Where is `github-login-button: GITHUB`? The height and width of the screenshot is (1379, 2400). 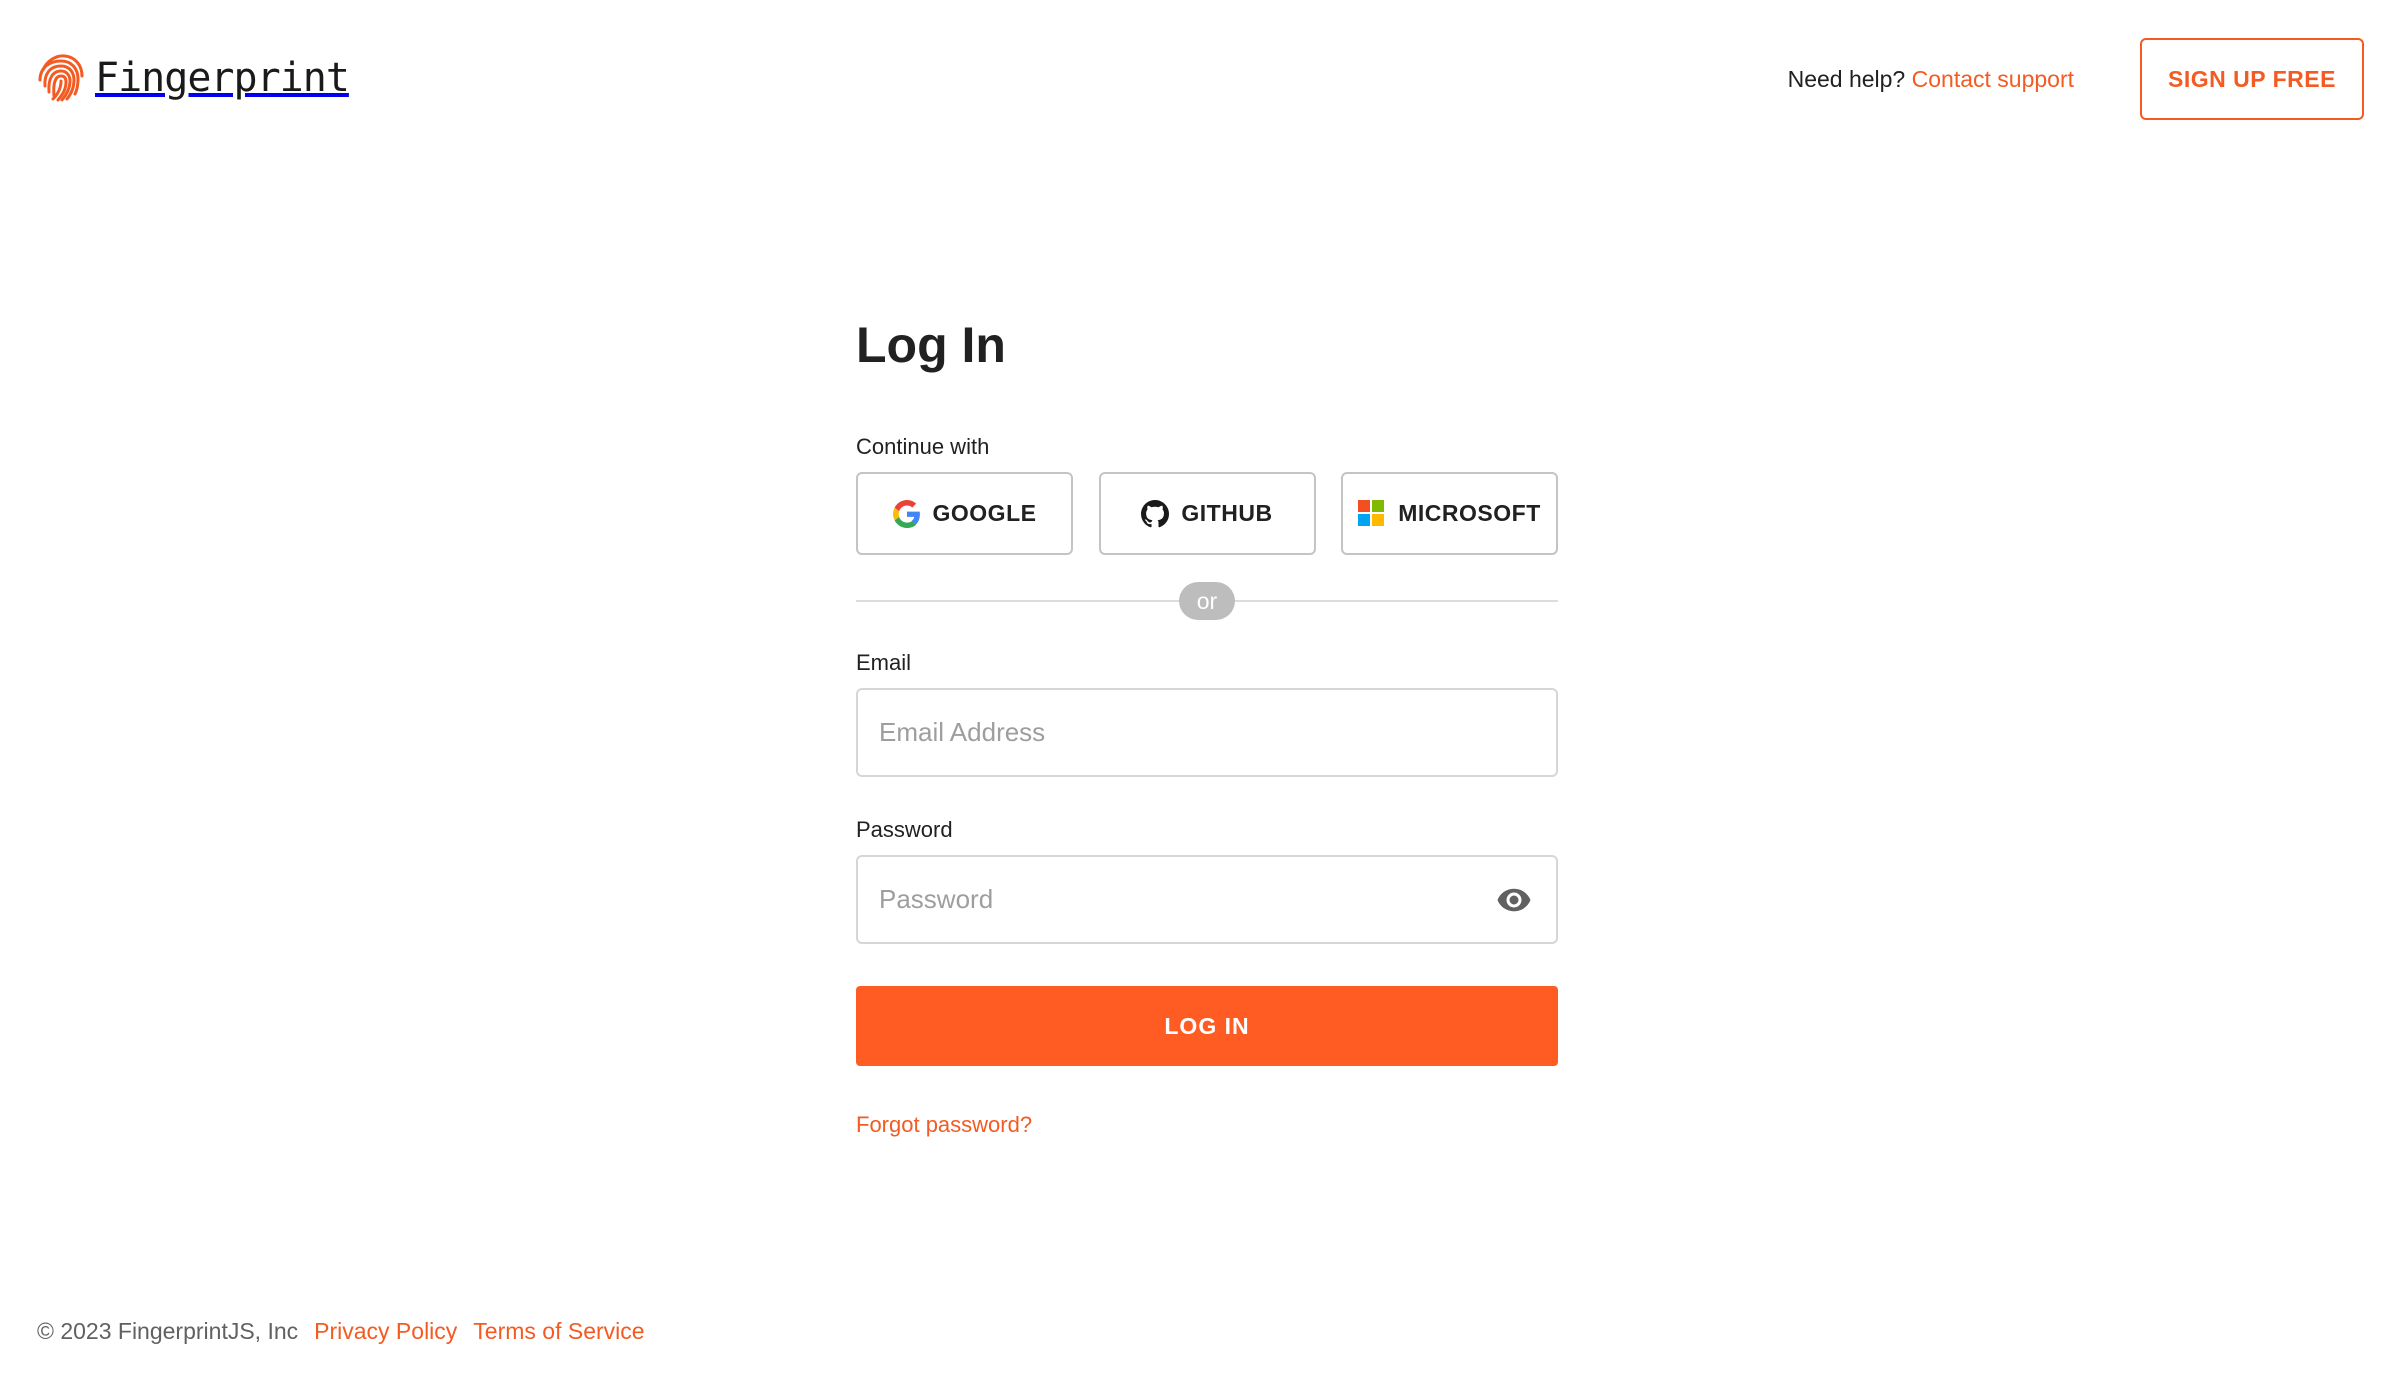
github-login-button: GITHUB is located at coordinates (1207, 513).